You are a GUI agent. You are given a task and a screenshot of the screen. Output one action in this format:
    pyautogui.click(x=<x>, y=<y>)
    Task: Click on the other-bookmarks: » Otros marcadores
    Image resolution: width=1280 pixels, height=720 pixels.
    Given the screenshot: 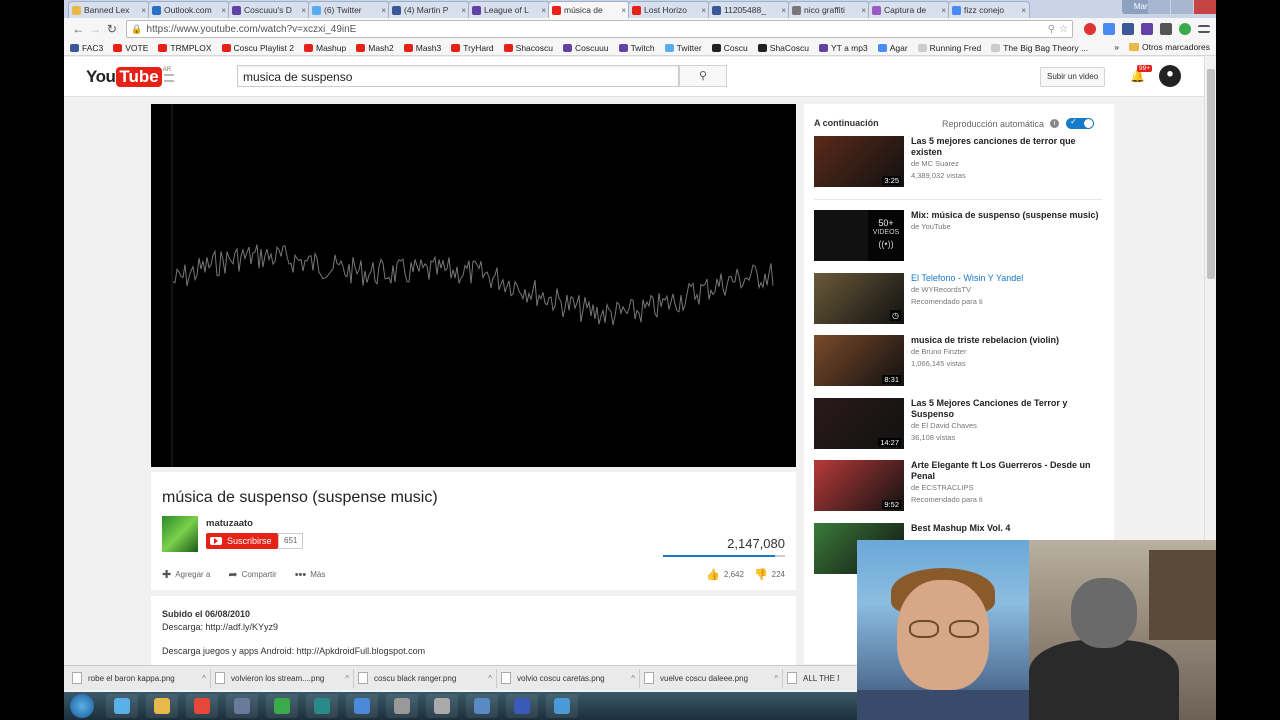 What is the action you would take?
    pyautogui.click(x=1159, y=47)
    